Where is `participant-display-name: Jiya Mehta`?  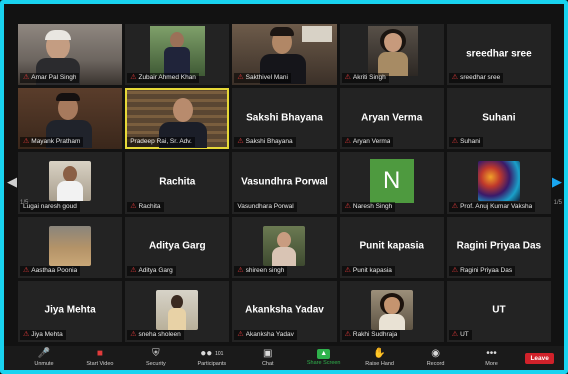
participant-display-name: Jiya Mehta is located at coordinates (70, 311).